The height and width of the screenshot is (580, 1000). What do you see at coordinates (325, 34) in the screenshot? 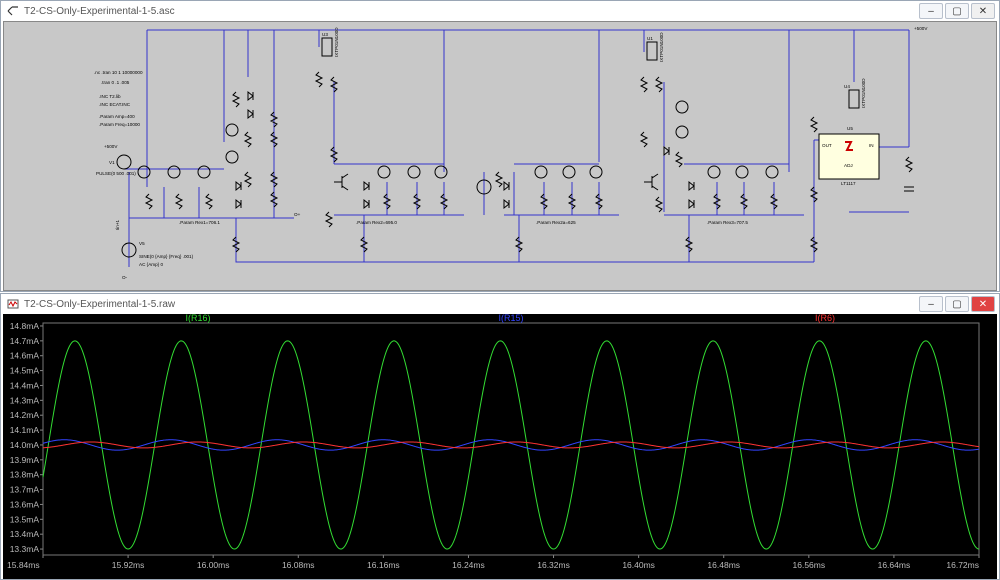
I see `mosfet-label: U3` at bounding box center [325, 34].